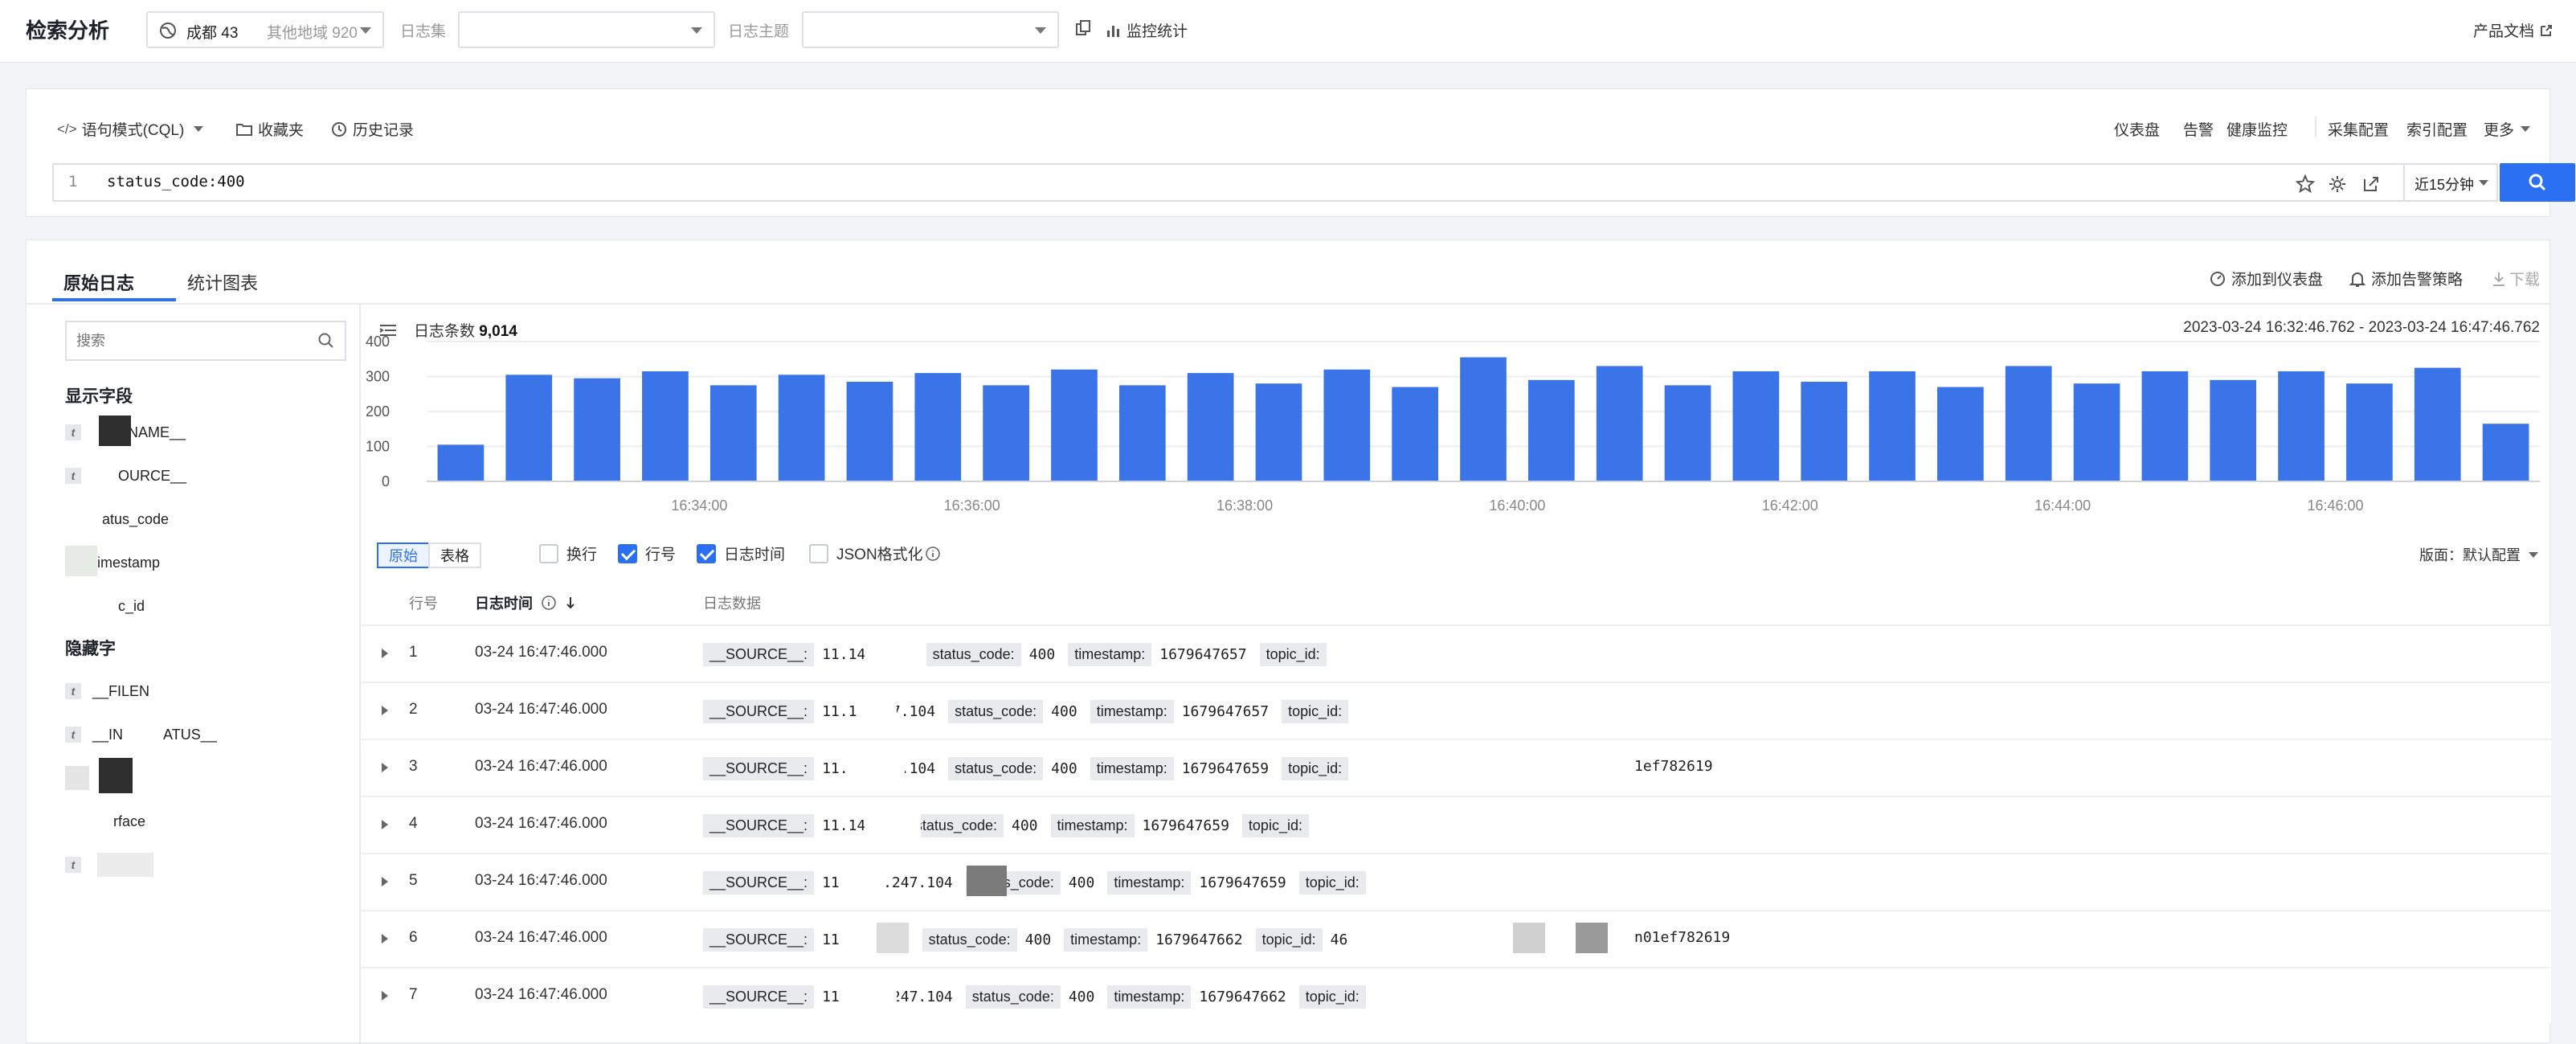 Image resolution: width=2576 pixels, height=1044 pixels. What do you see at coordinates (647, 553) in the screenshot?
I see `line-number-checkbox: 行号` at bounding box center [647, 553].